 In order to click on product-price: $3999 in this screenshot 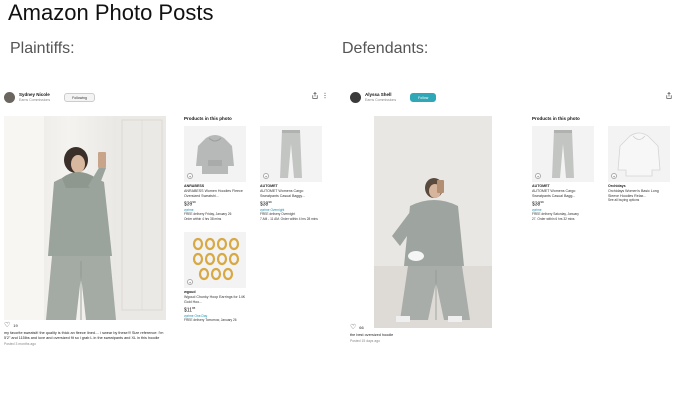, I will do `click(215, 203)`.